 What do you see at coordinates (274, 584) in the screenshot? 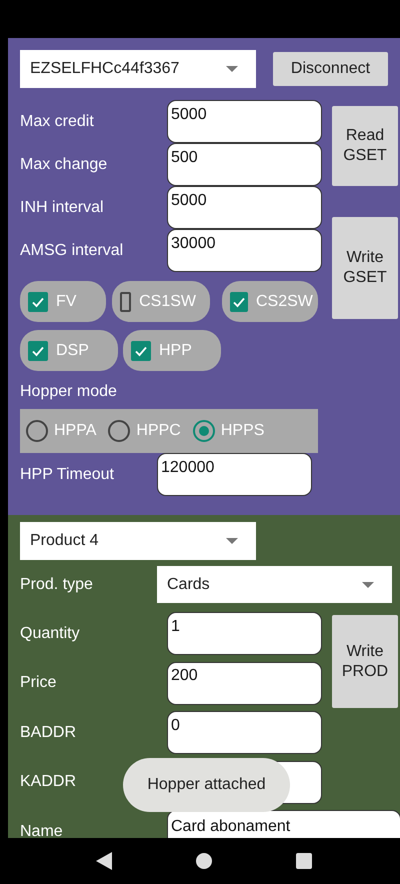
I see `type-dropdown: Cards` at bounding box center [274, 584].